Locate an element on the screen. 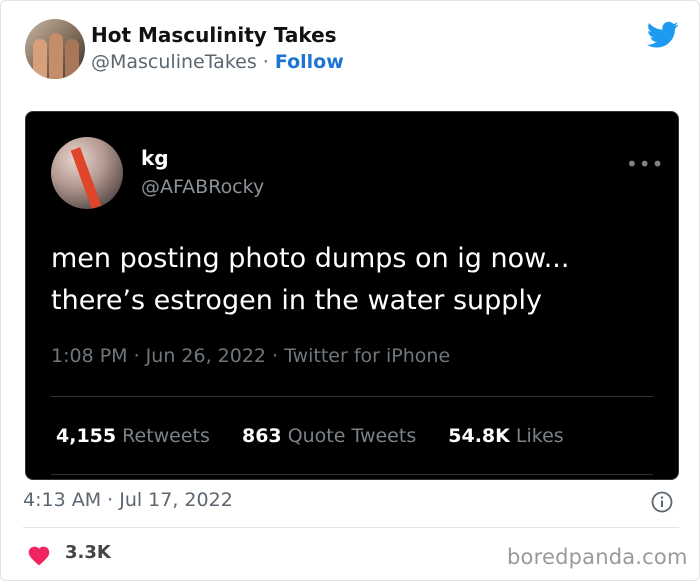 This screenshot has width=700, height=581. quotes-stat: 863 Quote Tweets is located at coordinates (329, 436).